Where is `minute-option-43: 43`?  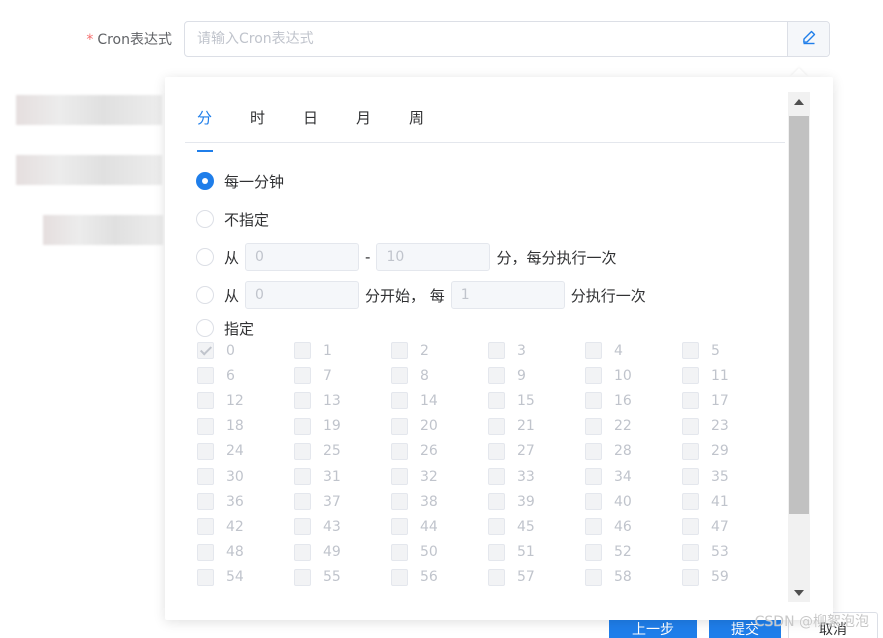 minute-option-43: 43 is located at coordinates (317, 527).